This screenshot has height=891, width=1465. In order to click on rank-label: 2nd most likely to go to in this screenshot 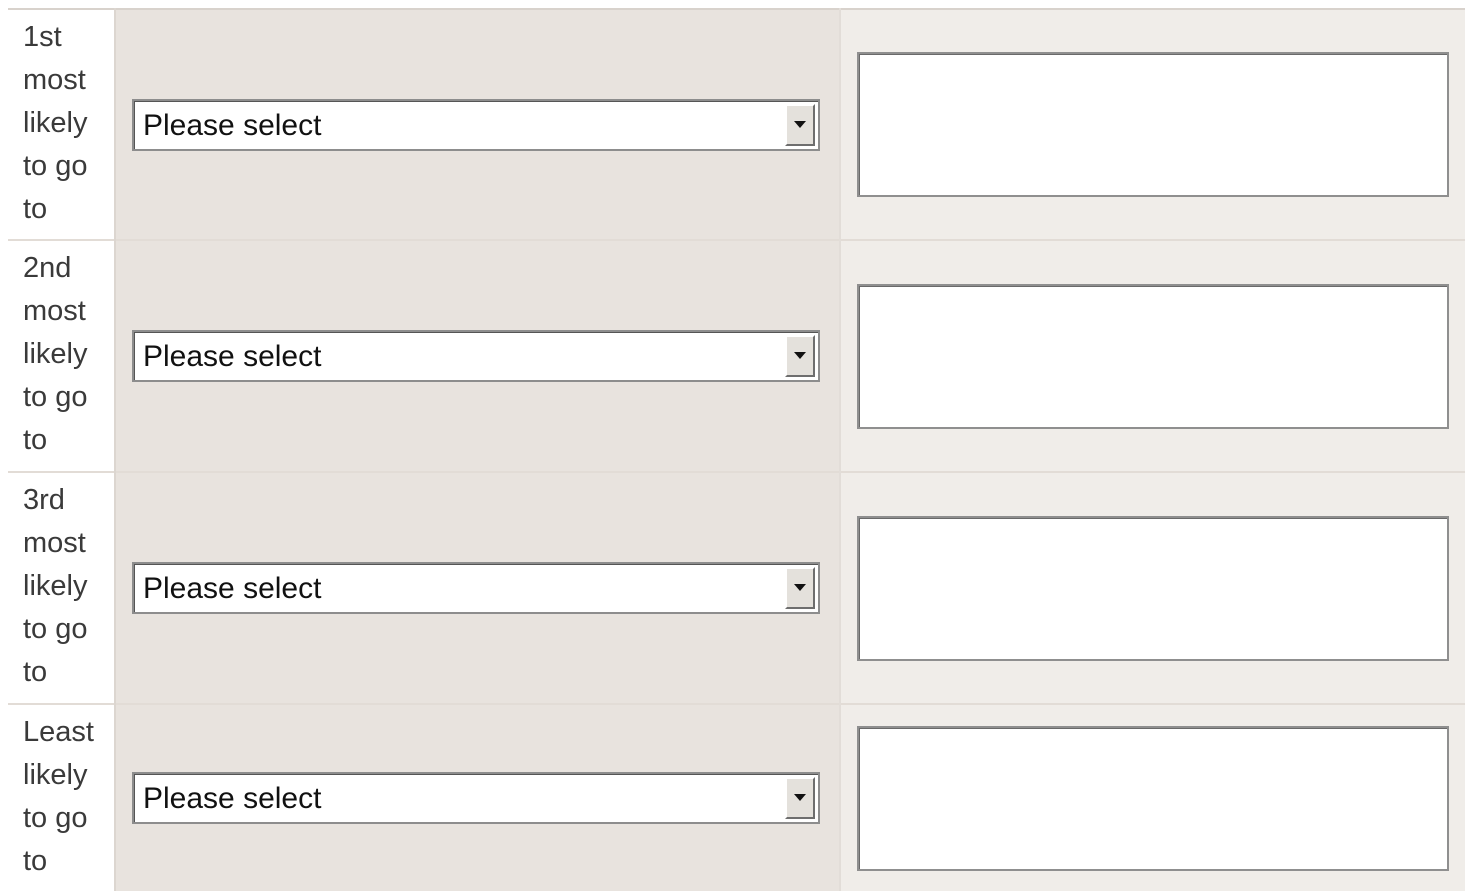, I will do `click(61, 356)`.